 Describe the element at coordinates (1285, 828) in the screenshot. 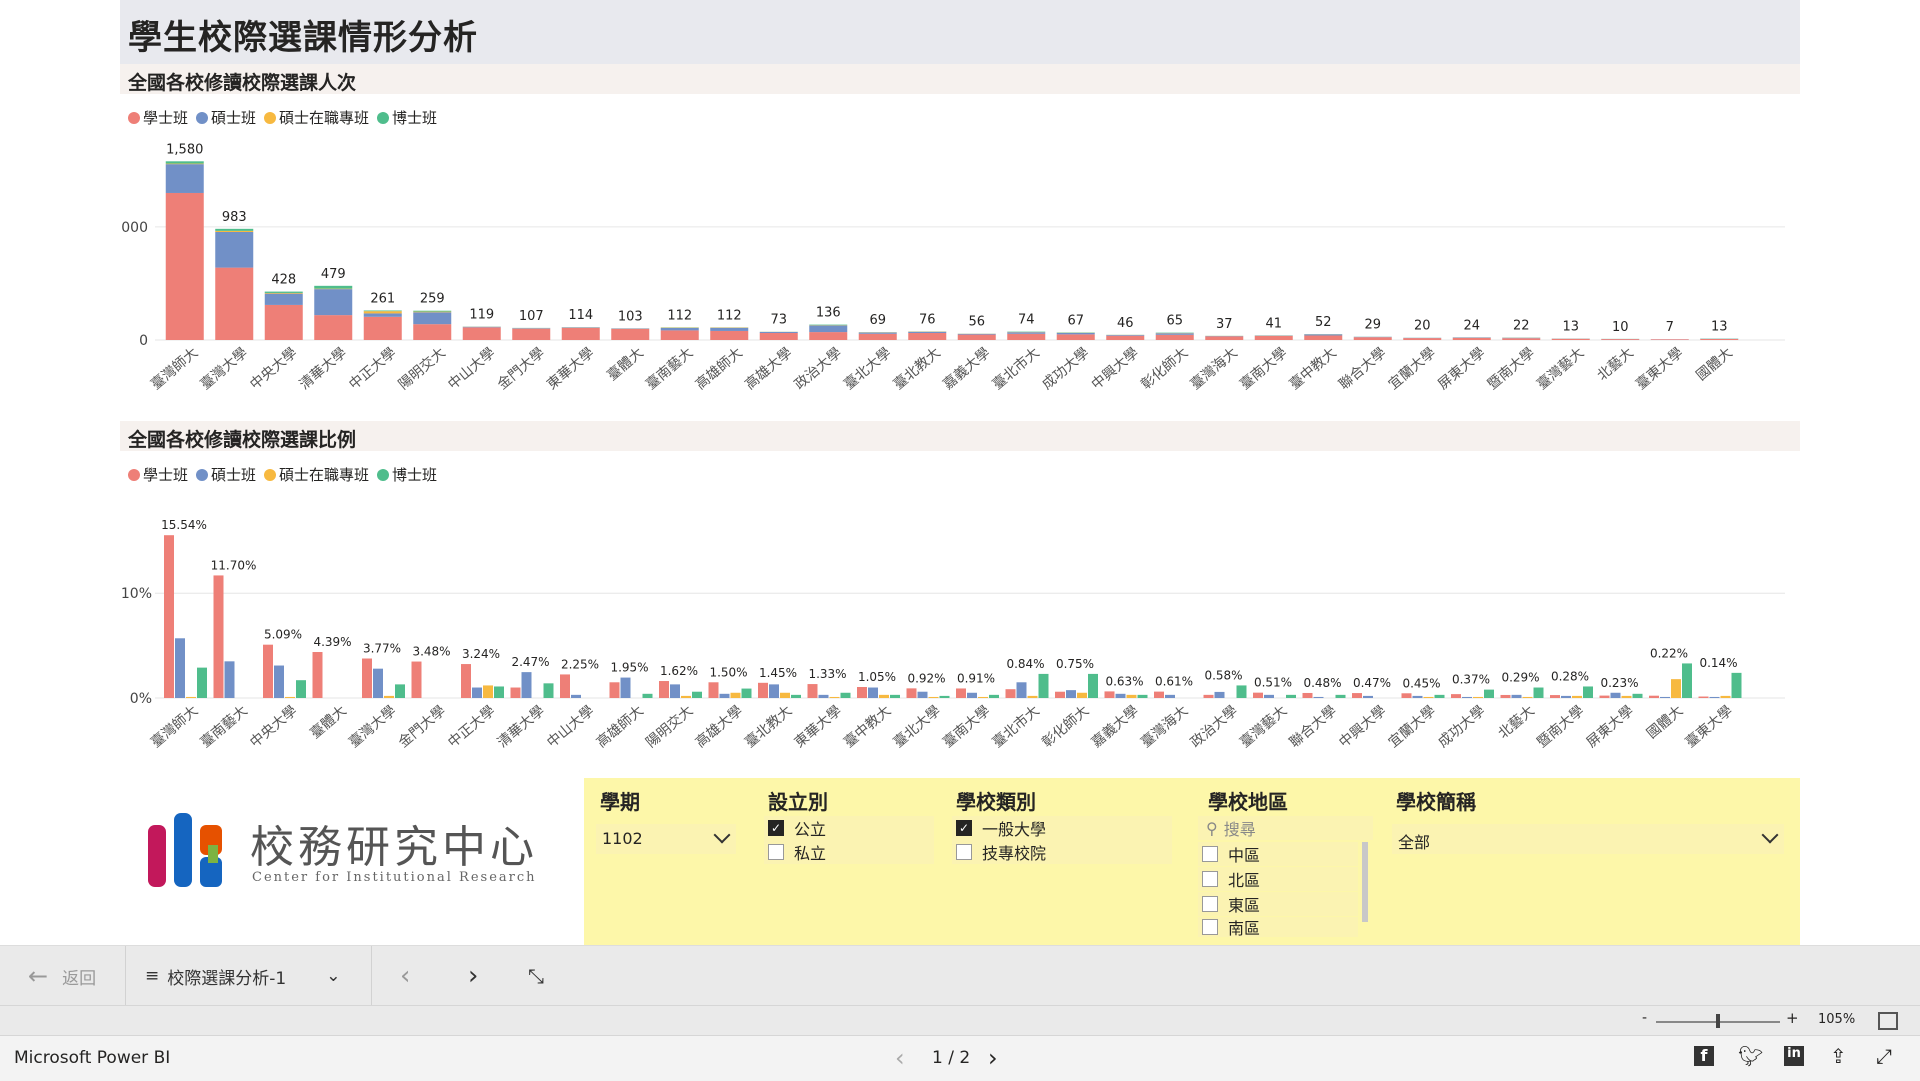

I see `region-search-box: ⚲搜尋` at that location.